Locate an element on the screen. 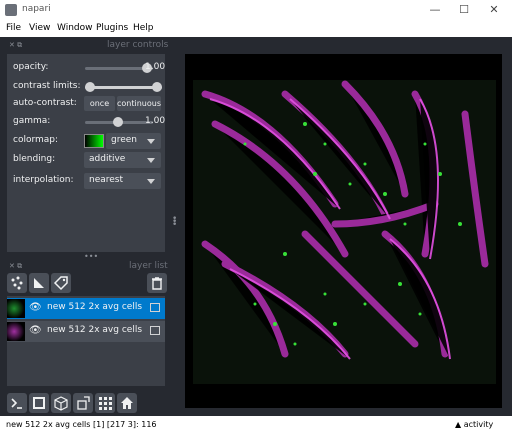  gamma-slider-handle is located at coordinates (118, 122).